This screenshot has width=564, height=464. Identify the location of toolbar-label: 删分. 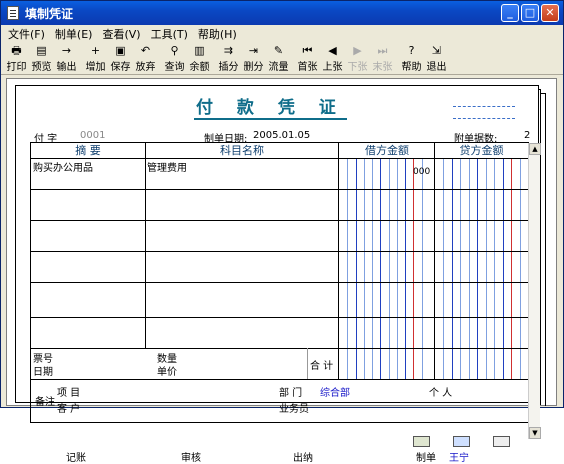
(253, 67).